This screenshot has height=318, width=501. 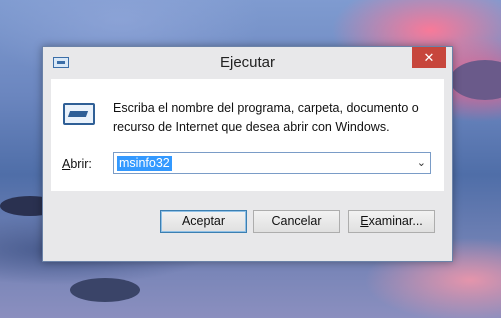 I want to click on cancel-button: Cancelar, so click(x=296, y=221).